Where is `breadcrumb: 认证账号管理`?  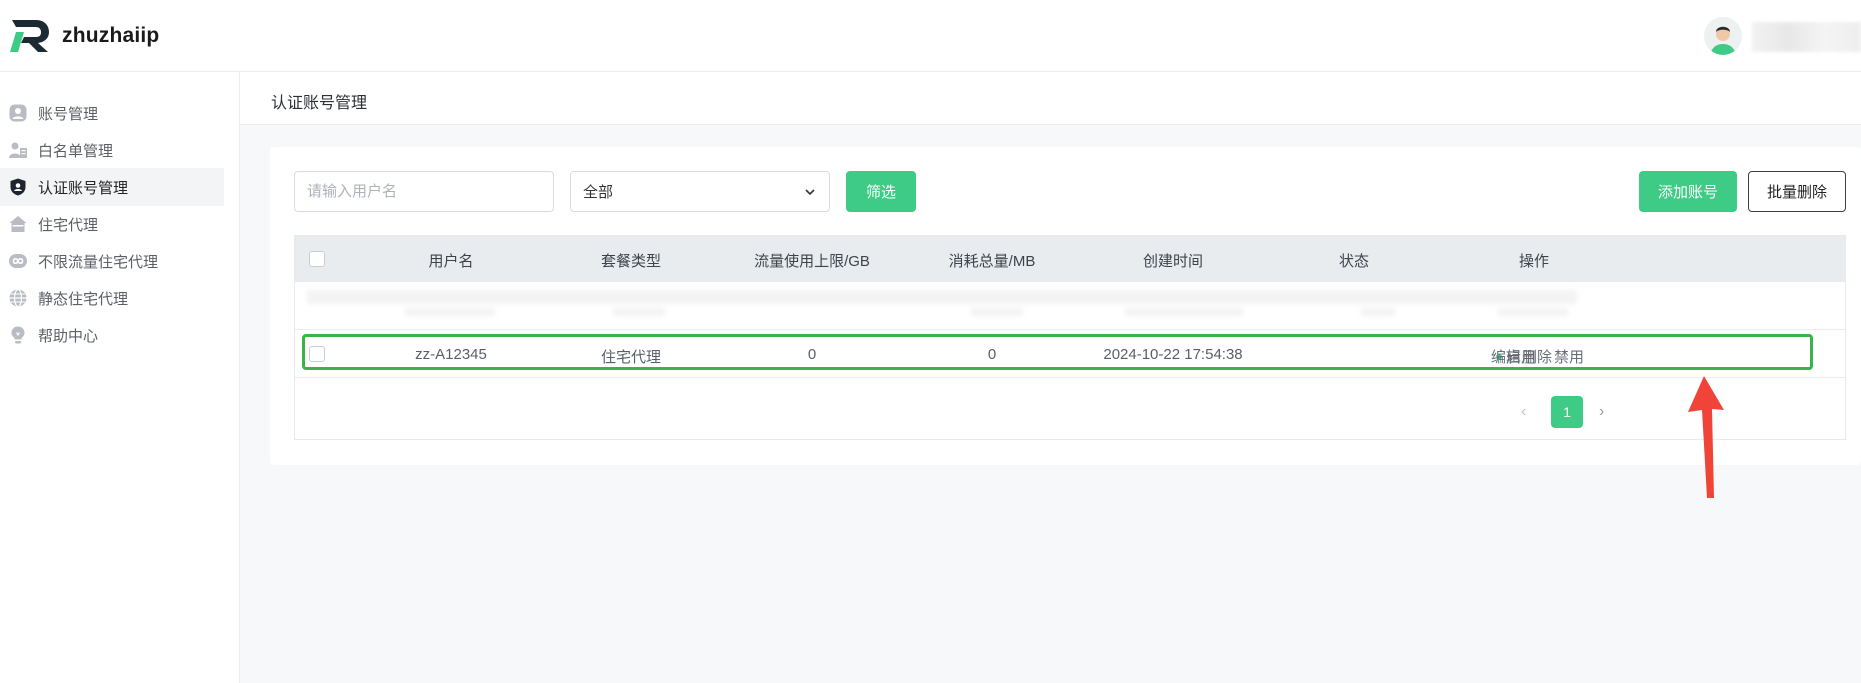
breadcrumb: 认证账号管理 is located at coordinates (1050, 98).